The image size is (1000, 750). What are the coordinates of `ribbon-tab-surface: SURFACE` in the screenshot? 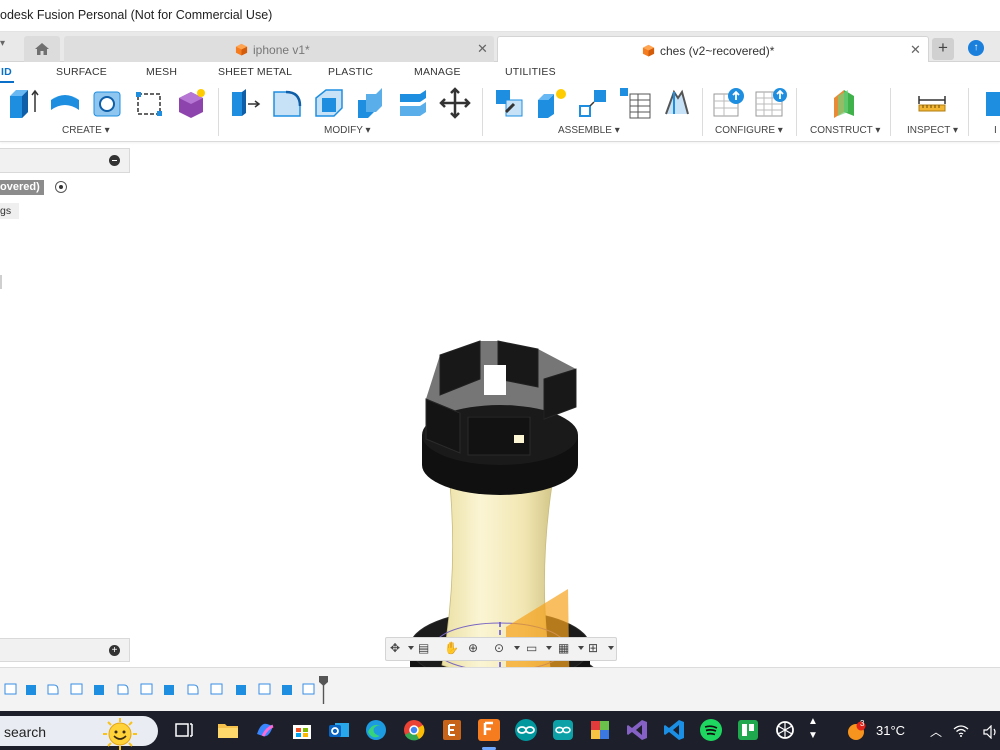 It's located at (81, 72).